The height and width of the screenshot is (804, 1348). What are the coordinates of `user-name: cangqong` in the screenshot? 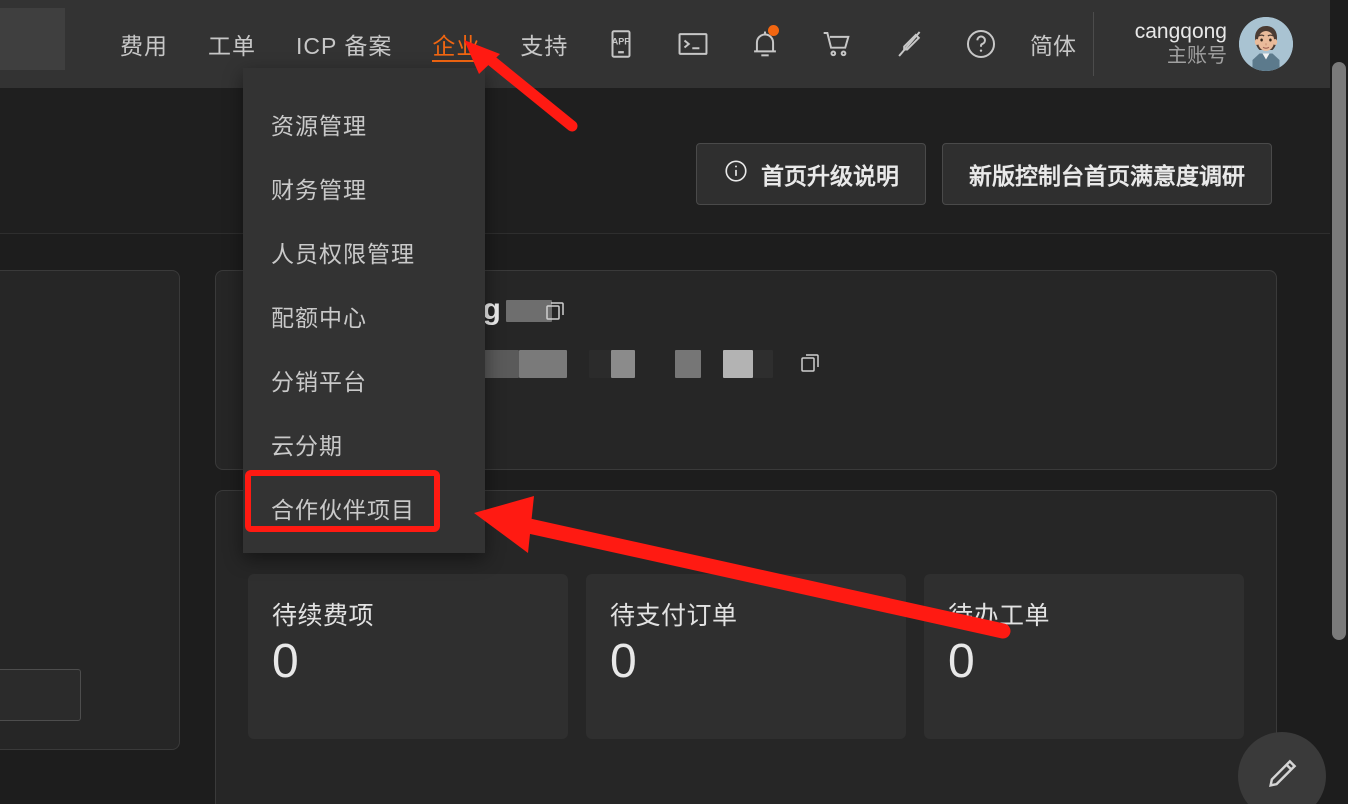 It's located at (1180, 31).